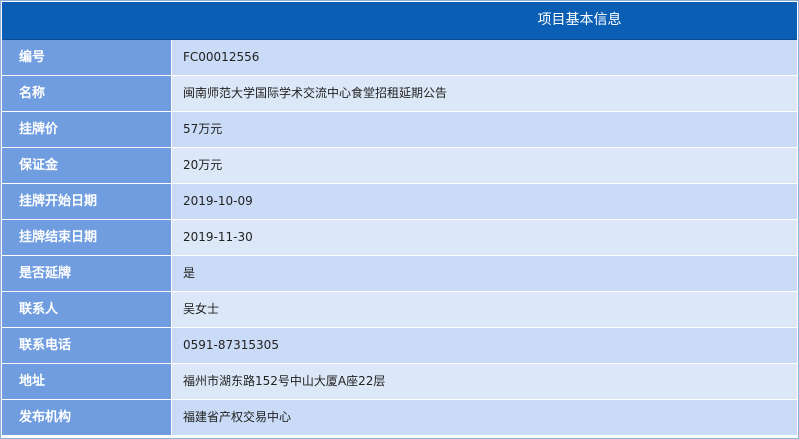 This screenshot has width=799, height=439. I want to click on table-header: 项目基本信息, so click(399, 21).